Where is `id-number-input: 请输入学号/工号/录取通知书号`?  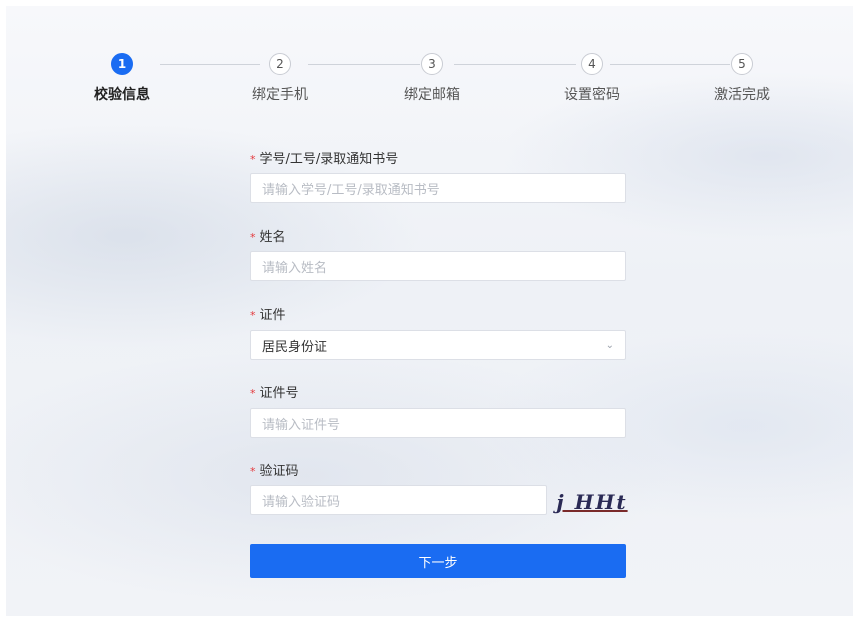
id-number-input: 请输入学号/工号/录取通知书号 is located at coordinates (438, 188).